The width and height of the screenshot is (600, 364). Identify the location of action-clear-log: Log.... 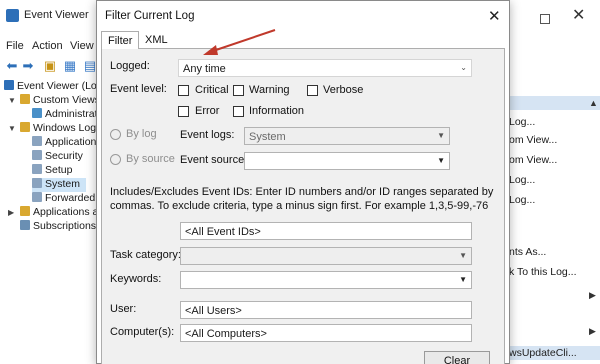
(522, 180).